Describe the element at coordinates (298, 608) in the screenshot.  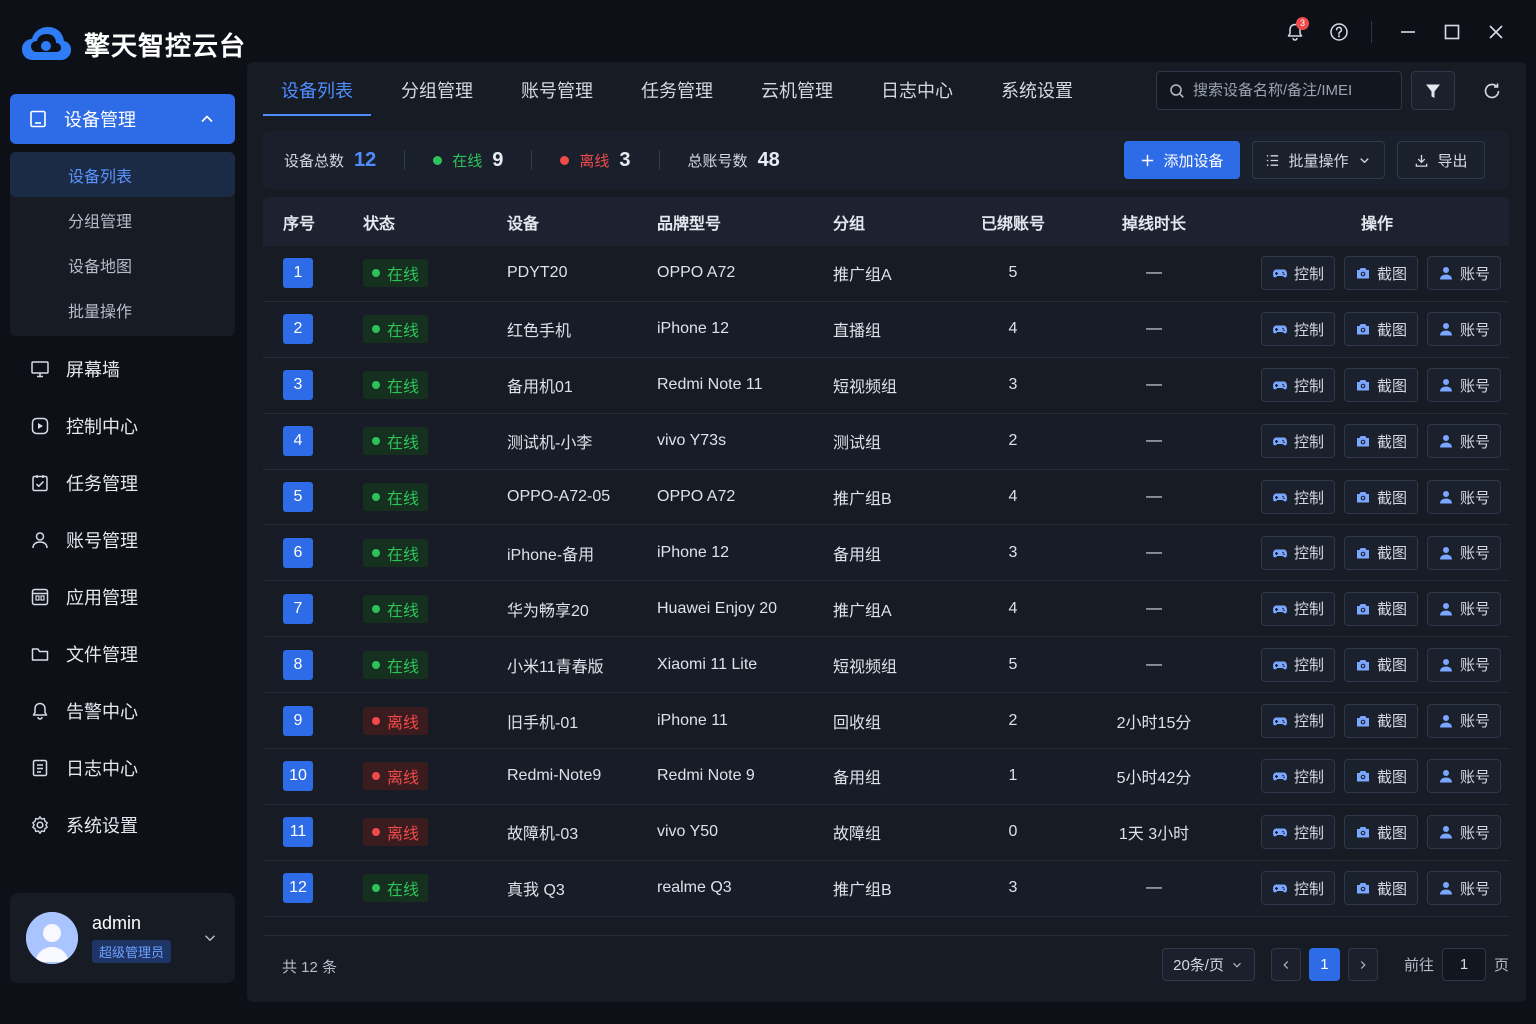
I see `row-index-badge: 7` at that location.